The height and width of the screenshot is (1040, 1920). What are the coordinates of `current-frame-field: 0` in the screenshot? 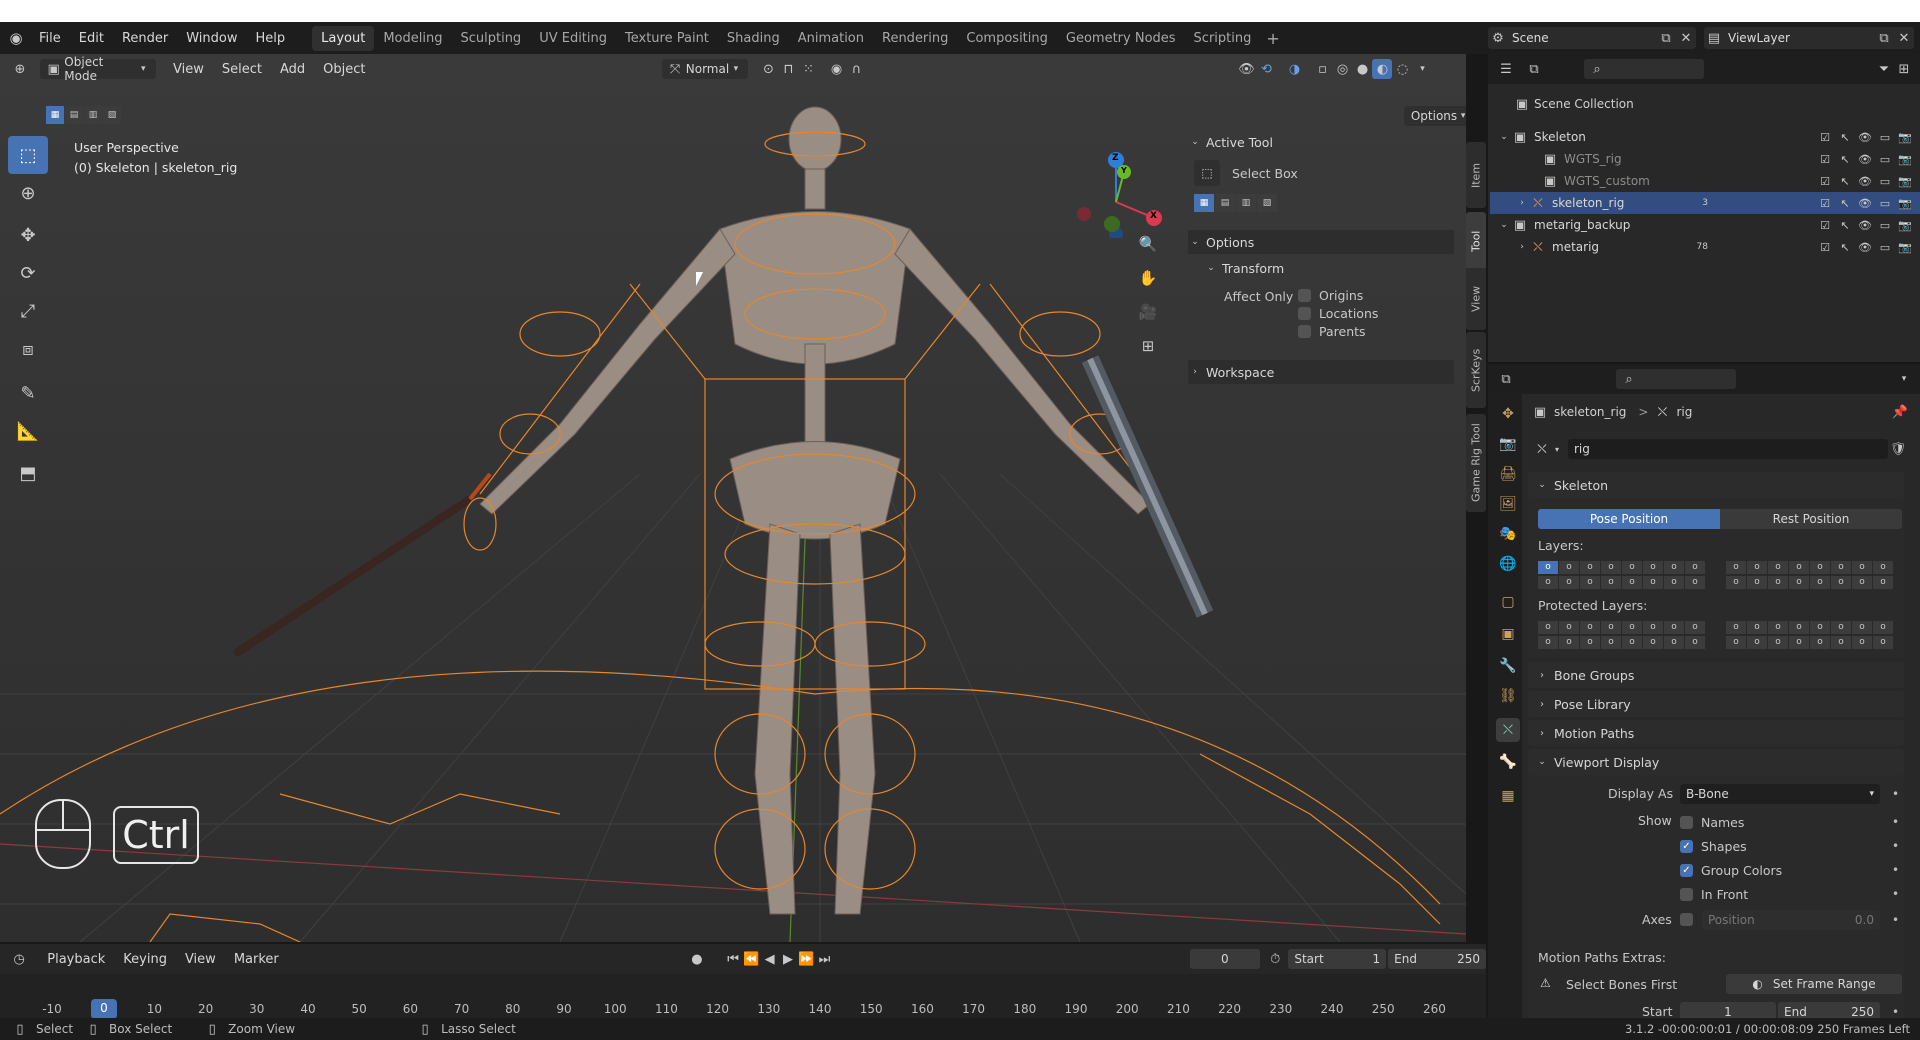 It's located at (1225, 959).